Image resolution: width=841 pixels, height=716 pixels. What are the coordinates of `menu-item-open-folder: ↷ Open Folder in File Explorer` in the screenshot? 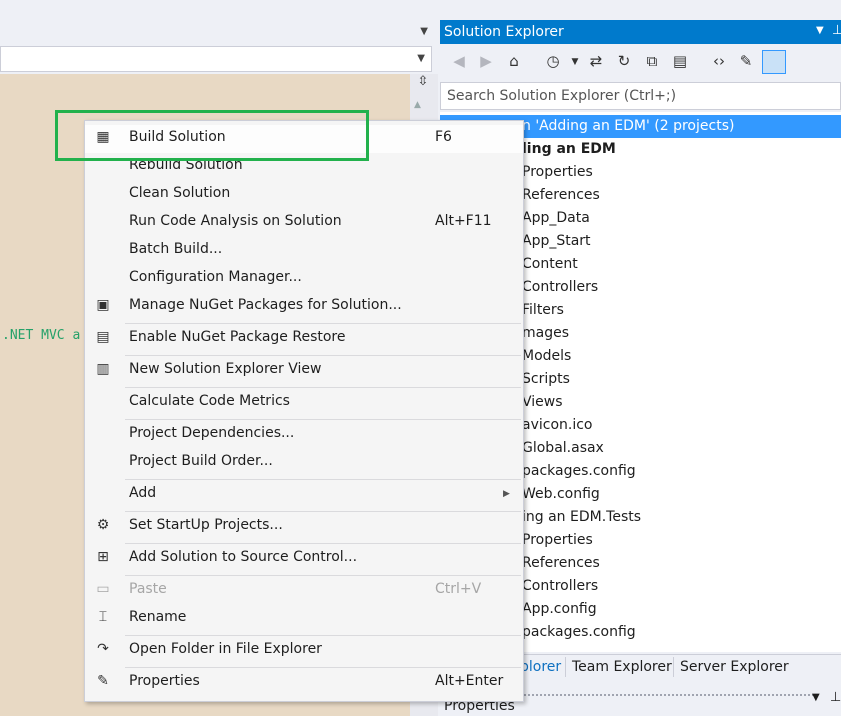 It's located at (304, 651).